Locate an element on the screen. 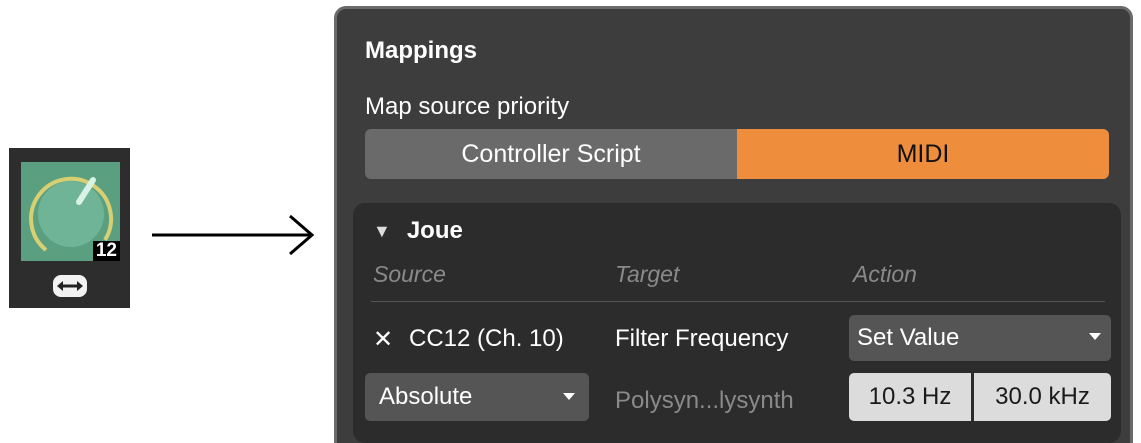 Image resolution: width=1141 pixels, height=443 pixels. bidirectional-arrow-icon is located at coordinates (70, 286).